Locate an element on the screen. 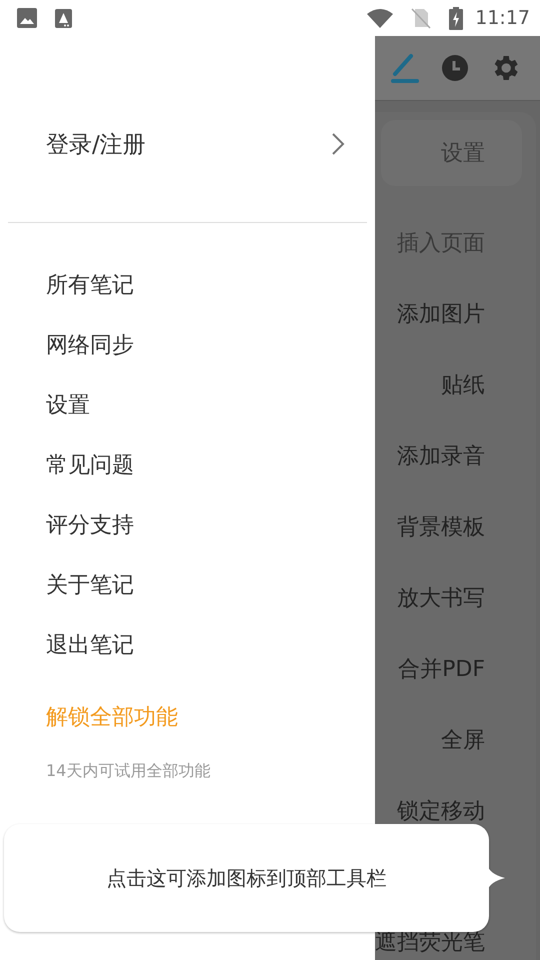 Image resolution: width=540 pixels, height=960 pixels. menu-item: 添加图片 is located at coordinates (466, 313).